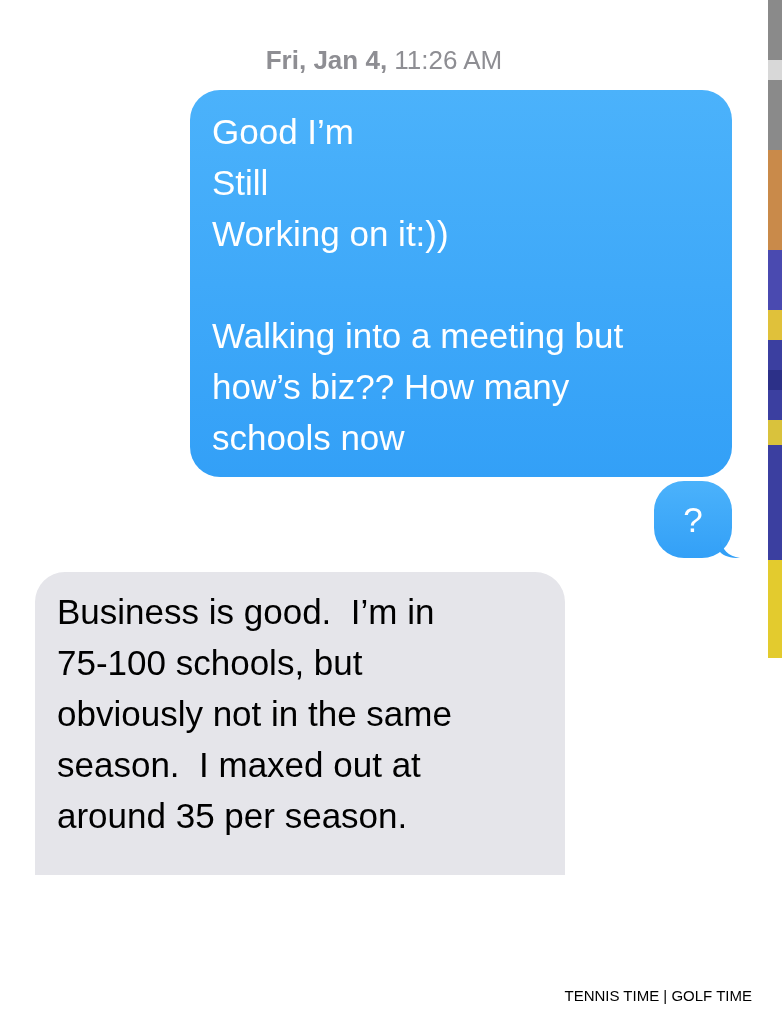 The image size is (782, 1020). What do you see at coordinates (693, 519) in the screenshot?
I see `sent-message-bubble: ?` at bounding box center [693, 519].